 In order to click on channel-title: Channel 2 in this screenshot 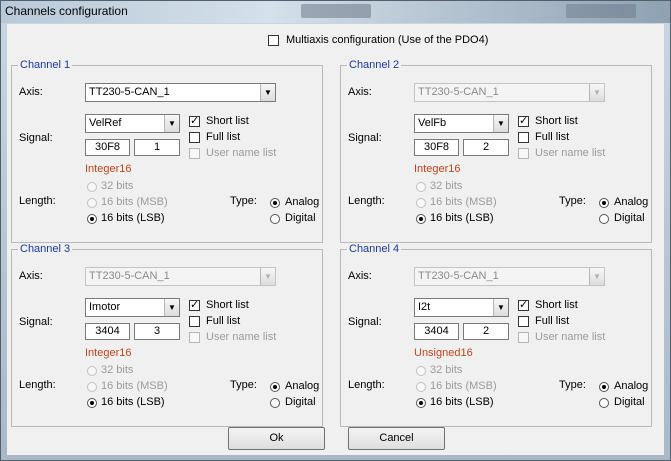, I will do `click(374, 65)`.